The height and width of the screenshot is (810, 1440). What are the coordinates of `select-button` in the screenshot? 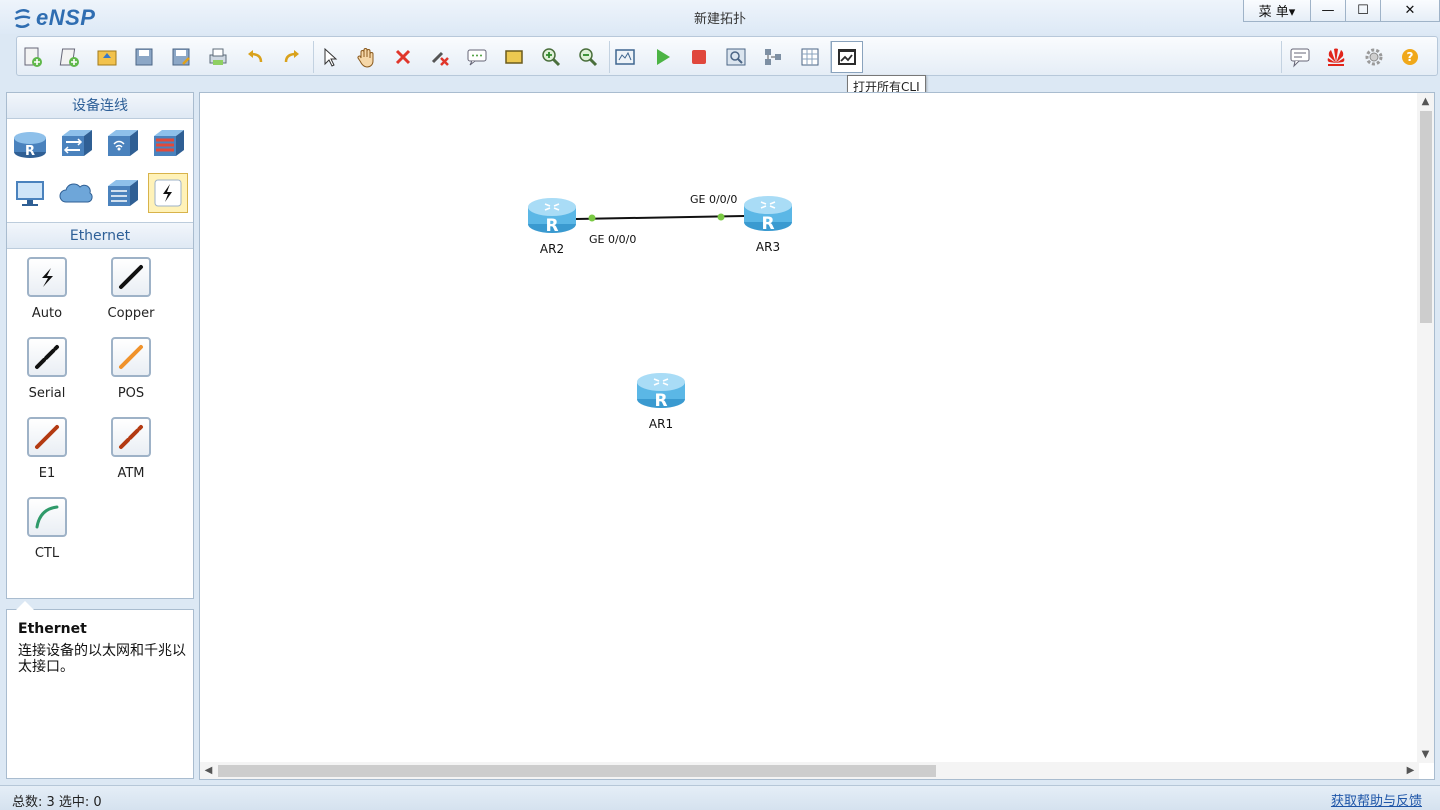 It's located at (329, 57).